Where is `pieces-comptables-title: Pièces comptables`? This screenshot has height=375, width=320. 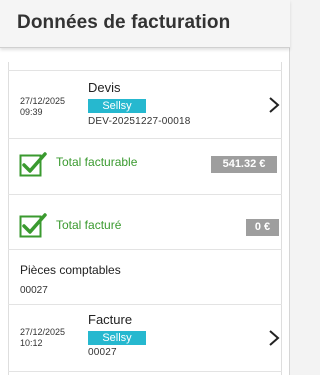
pieces-comptables-title: Pièces comptables is located at coordinates (70, 270).